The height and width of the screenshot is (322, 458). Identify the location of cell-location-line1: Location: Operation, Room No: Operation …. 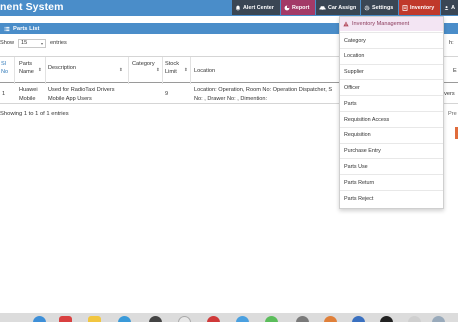
(263, 90).